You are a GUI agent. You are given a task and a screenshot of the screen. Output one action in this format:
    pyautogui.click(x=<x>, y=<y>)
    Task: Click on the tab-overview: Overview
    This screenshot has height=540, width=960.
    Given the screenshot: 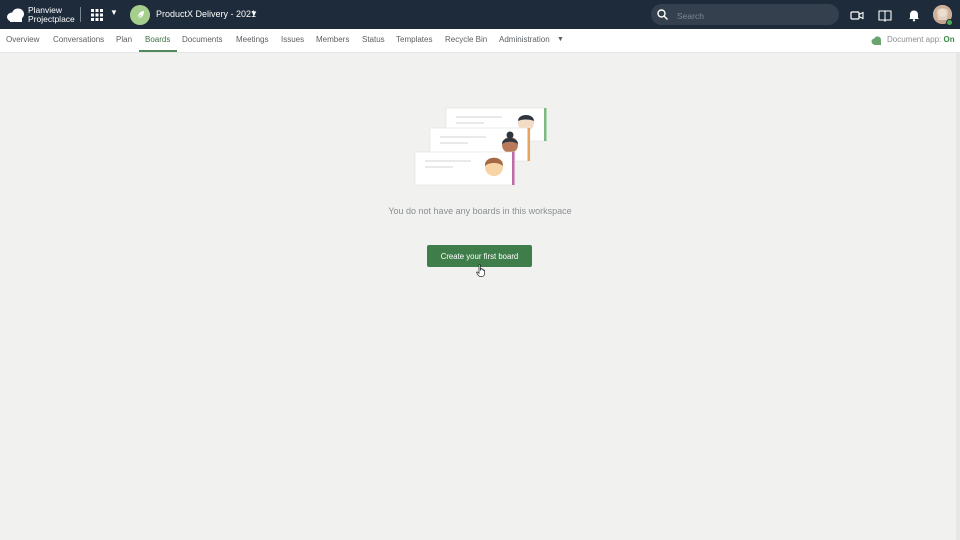 What is the action you would take?
    pyautogui.click(x=22, y=39)
    